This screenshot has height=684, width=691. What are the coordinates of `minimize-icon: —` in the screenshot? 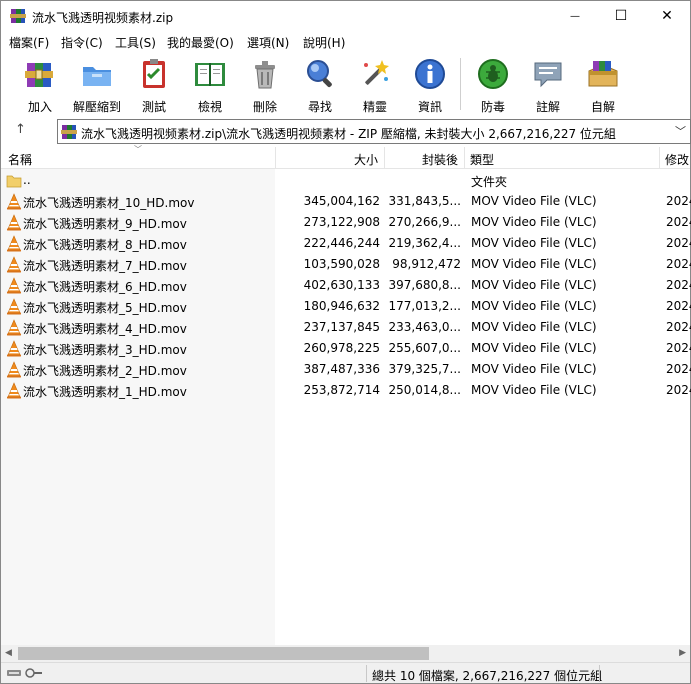 It's located at (575, 16).